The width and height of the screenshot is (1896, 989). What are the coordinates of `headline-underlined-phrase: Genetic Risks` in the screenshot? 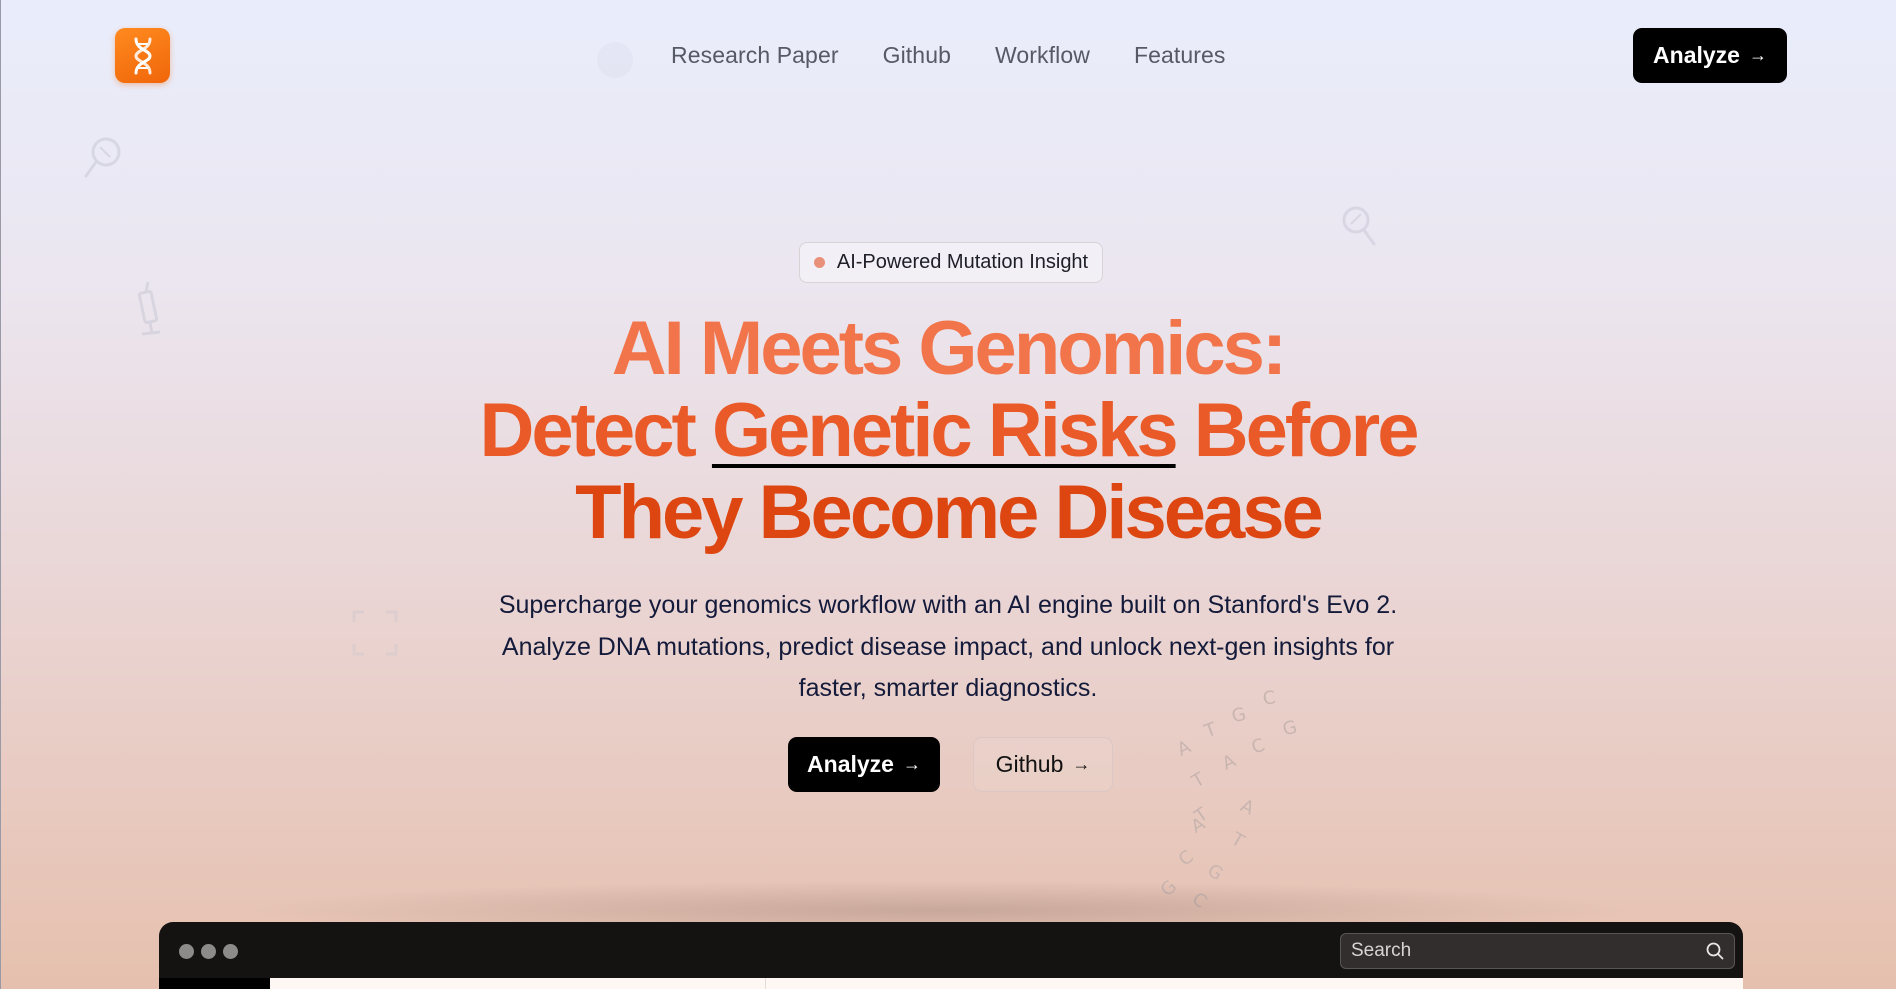 It's located at (945, 430).